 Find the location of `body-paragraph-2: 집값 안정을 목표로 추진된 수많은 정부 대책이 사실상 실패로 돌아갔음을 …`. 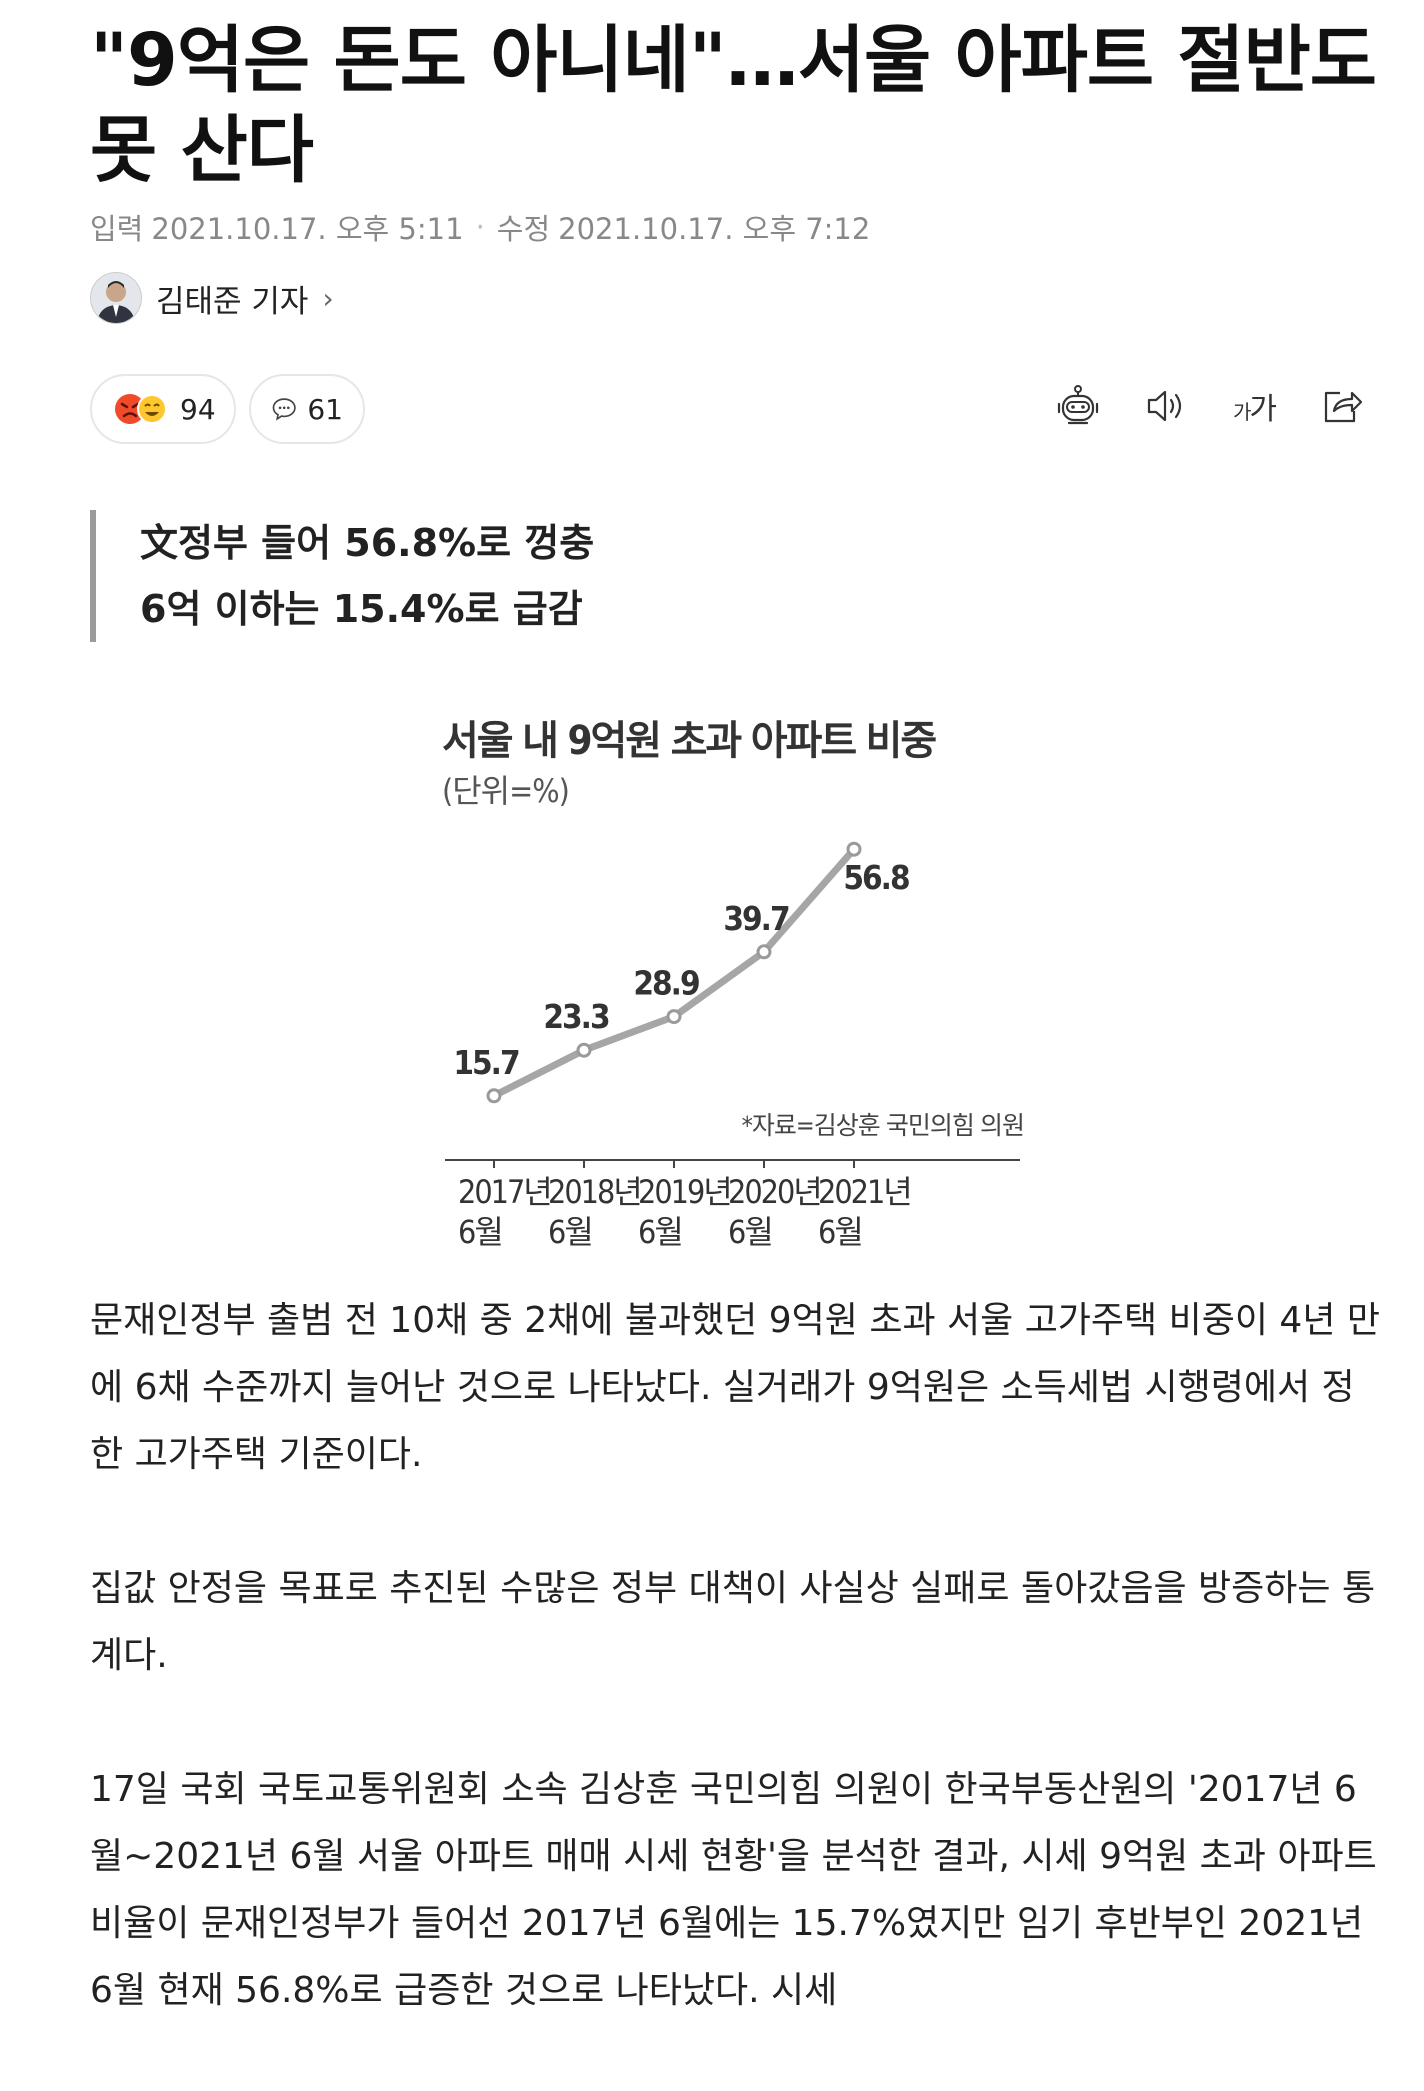

body-paragraph-2: 집값 안정을 목표로 추진된 수많은 정부 대책이 사실상 실패로 돌아갔음을 … is located at coordinates (733, 1622).